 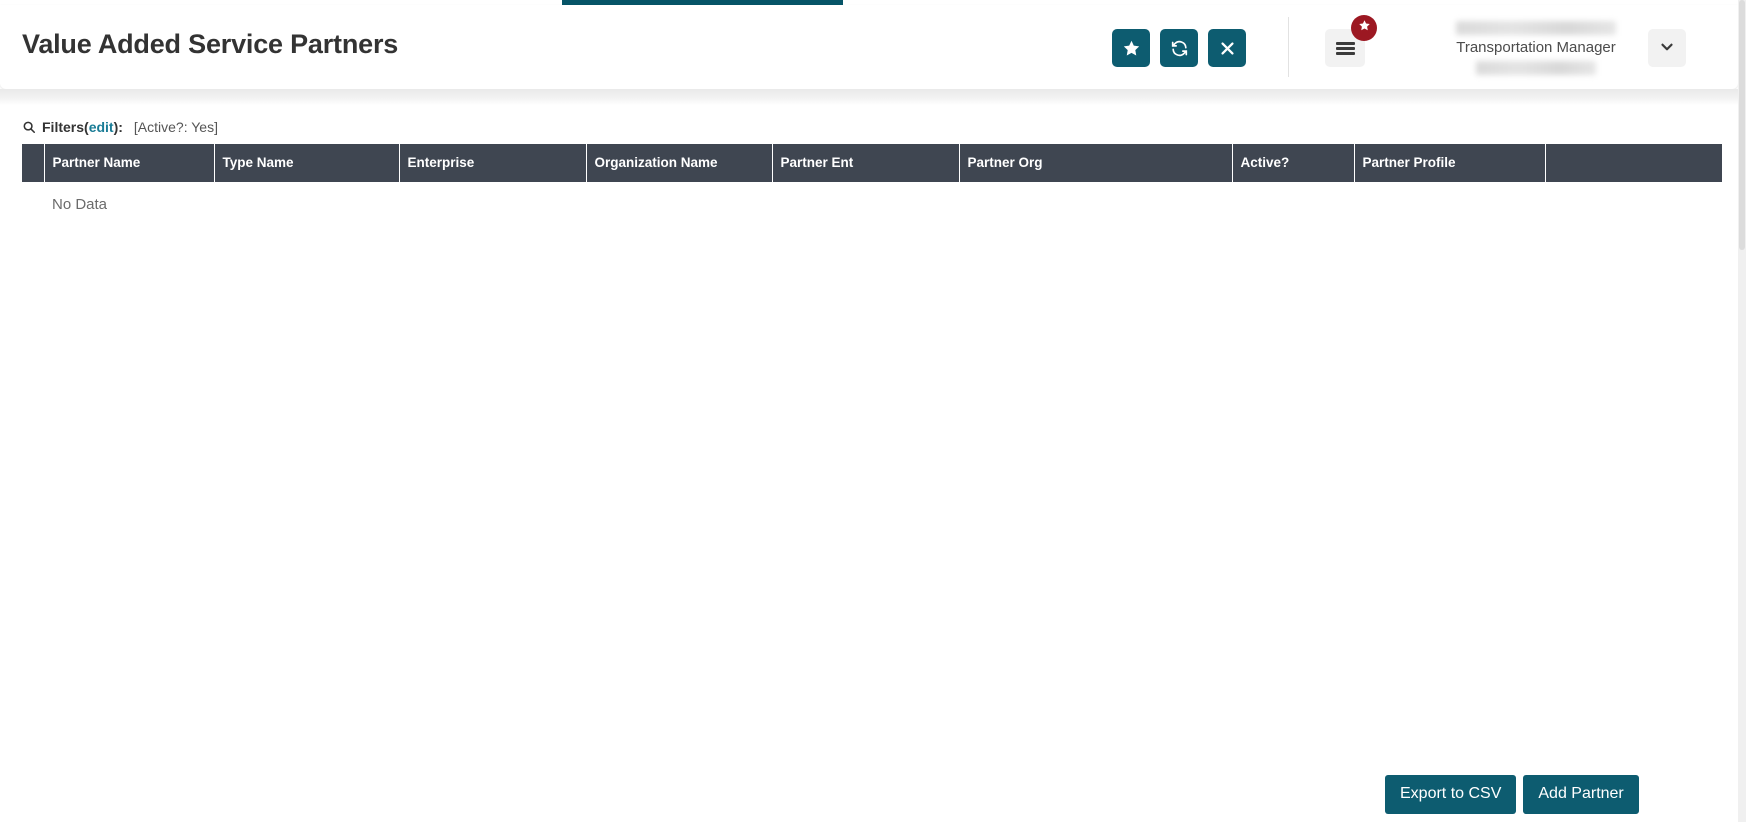 I want to click on filters-bar: Filters ( edit ): [Active?: Yes], so click(x=120, y=127).